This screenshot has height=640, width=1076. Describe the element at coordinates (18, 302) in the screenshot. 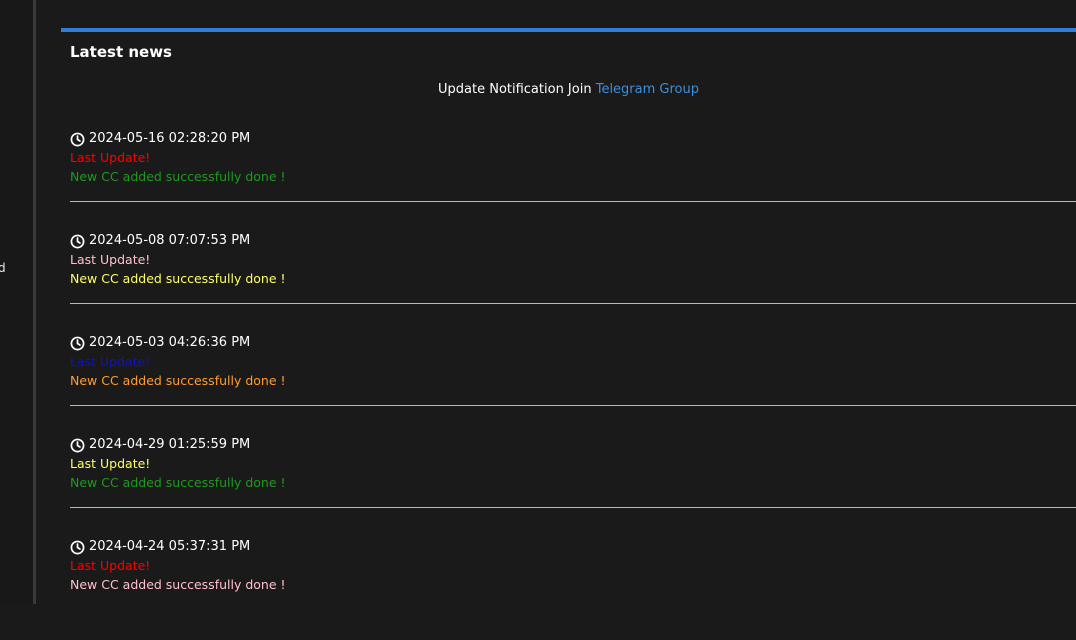

I see `sidebar: d` at that location.